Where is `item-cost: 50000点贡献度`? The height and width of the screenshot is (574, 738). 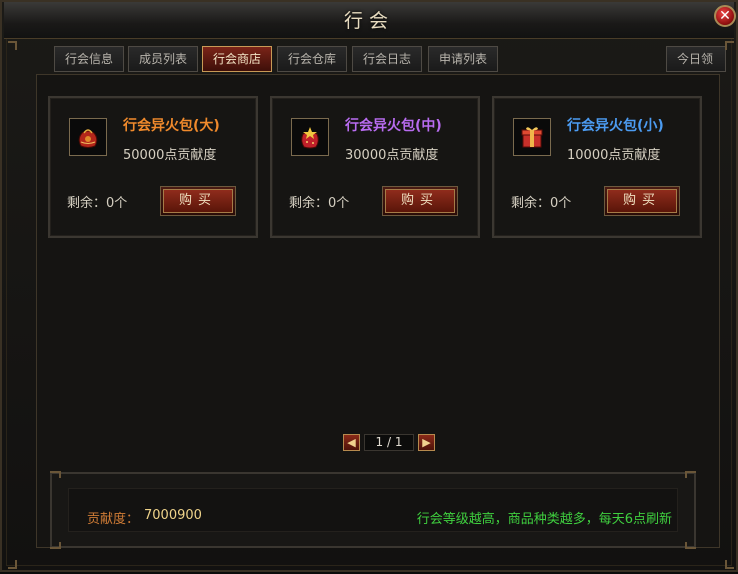
item-cost: 50000点贡献度 is located at coordinates (170, 155).